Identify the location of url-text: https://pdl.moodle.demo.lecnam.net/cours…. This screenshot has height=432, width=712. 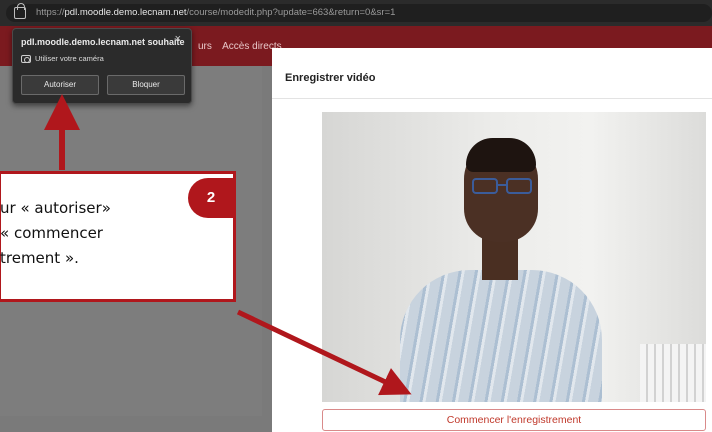
(215, 12).